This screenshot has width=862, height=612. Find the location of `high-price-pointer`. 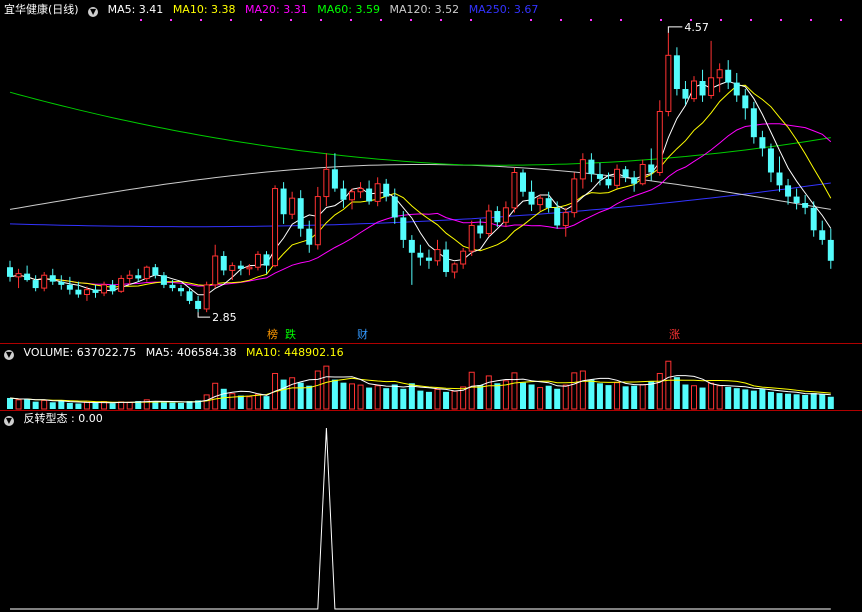

high-price-pointer is located at coordinates (675, 29).